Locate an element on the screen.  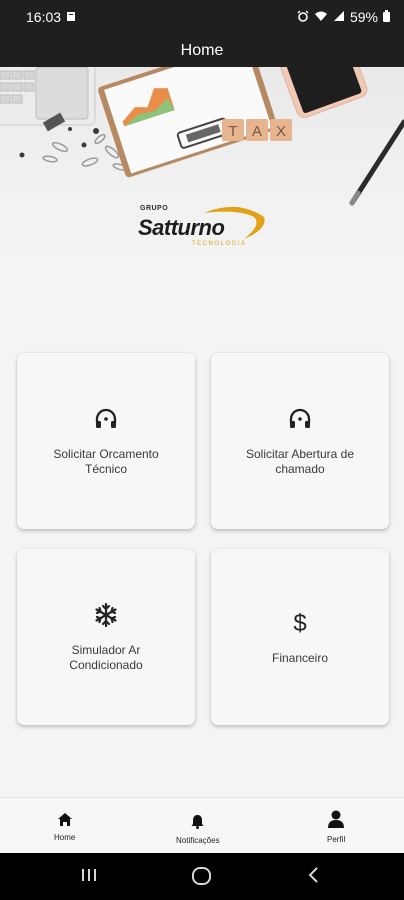
pen-illustration is located at coordinates (376, 162).